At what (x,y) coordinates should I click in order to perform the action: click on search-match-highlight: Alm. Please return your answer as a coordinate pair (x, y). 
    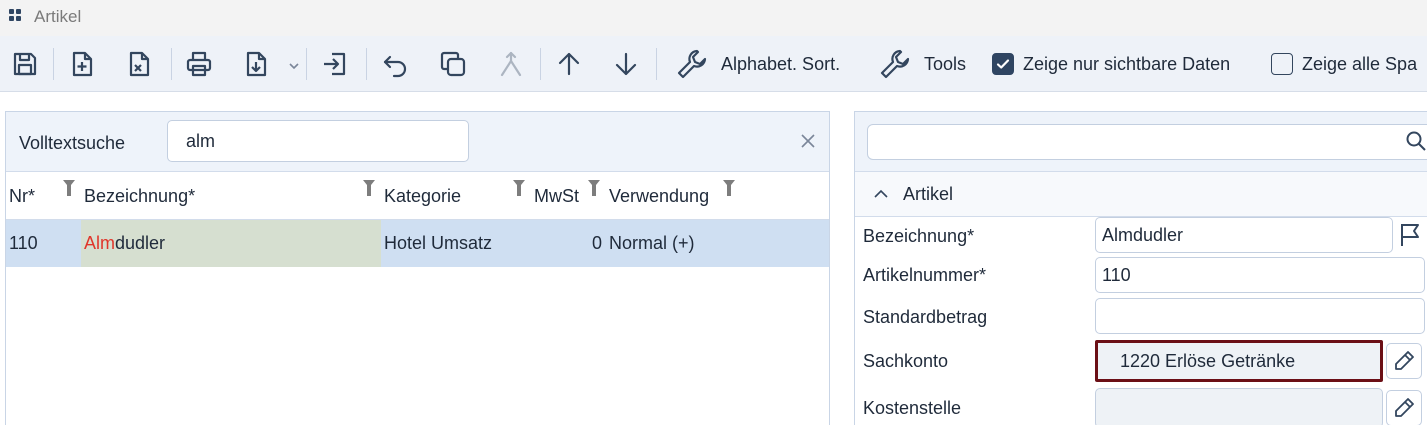
    Looking at the image, I should click on (99, 243).